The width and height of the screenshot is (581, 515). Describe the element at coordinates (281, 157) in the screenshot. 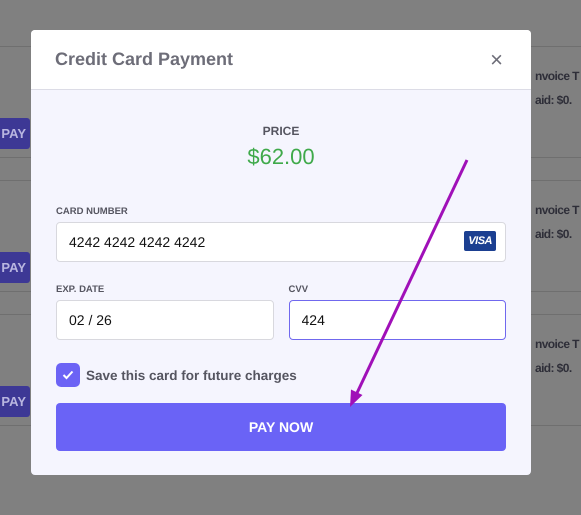

I see `price-value: $62.00` at that location.